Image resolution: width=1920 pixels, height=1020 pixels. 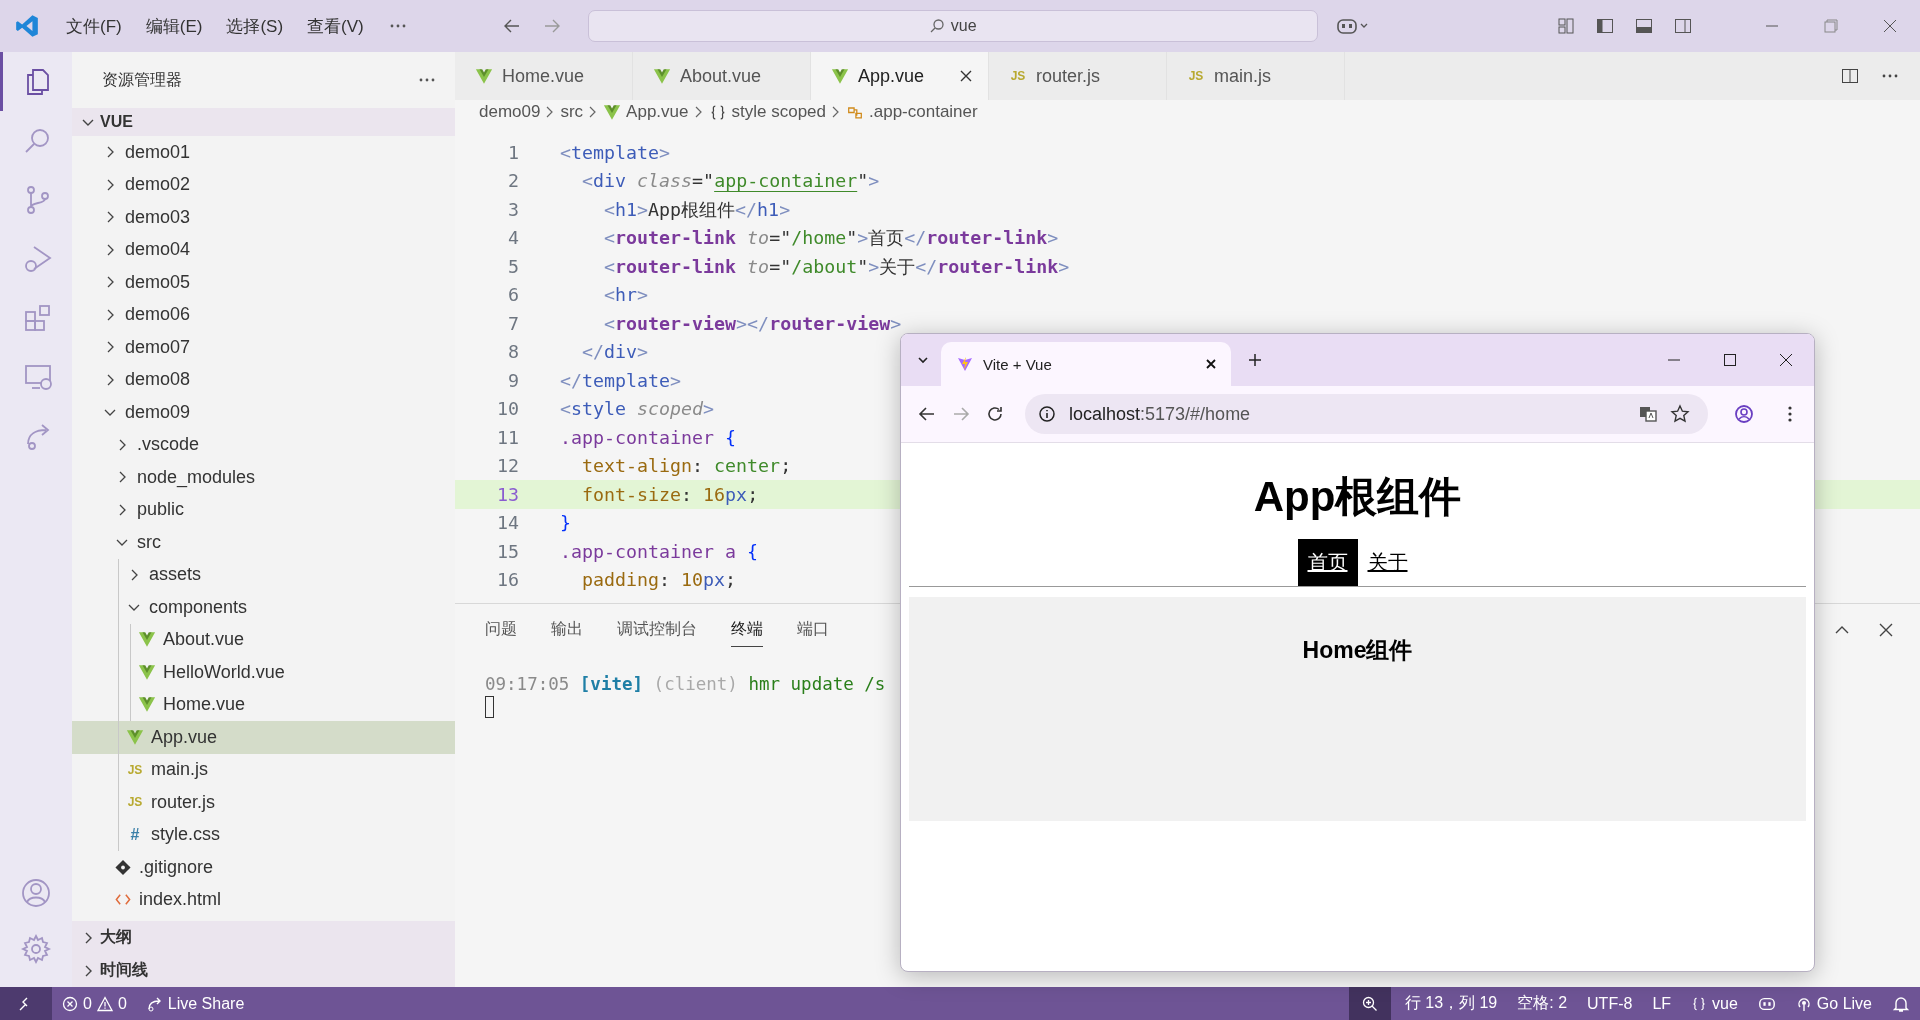 What do you see at coordinates (1255, 360) in the screenshot?
I see `new-tab-icon` at bounding box center [1255, 360].